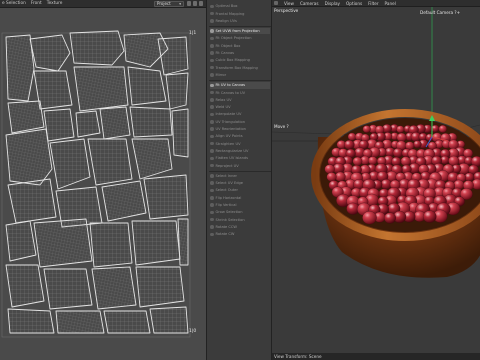 The height and width of the screenshot is (360, 480). I want to click on command-item: Weld UV, so click(240, 107).